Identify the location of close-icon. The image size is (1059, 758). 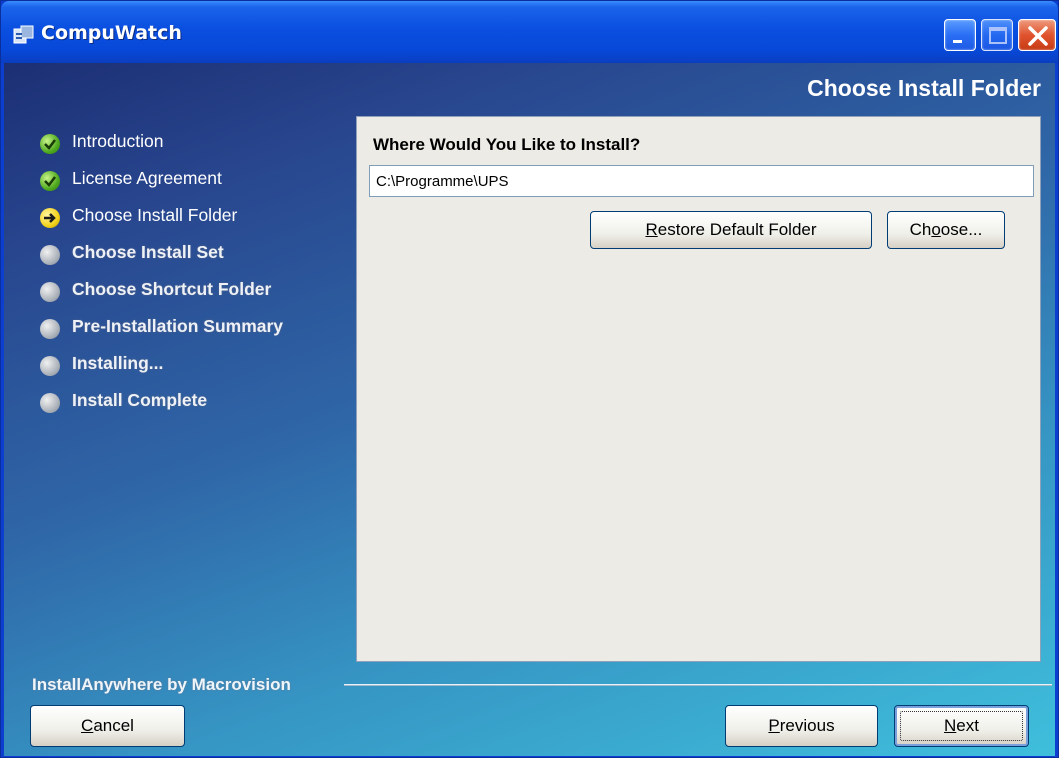
(1038, 36).